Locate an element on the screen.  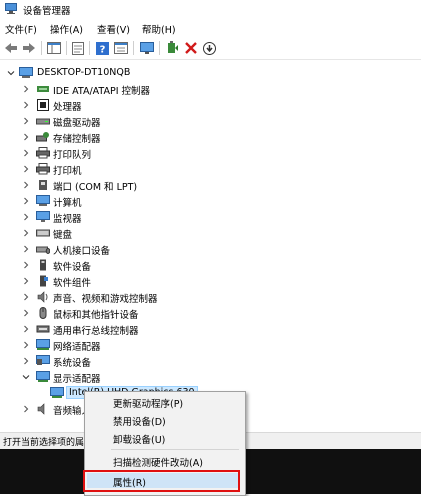
tree-item-label: 人机接口设备 is located at coordinates (82, 251).